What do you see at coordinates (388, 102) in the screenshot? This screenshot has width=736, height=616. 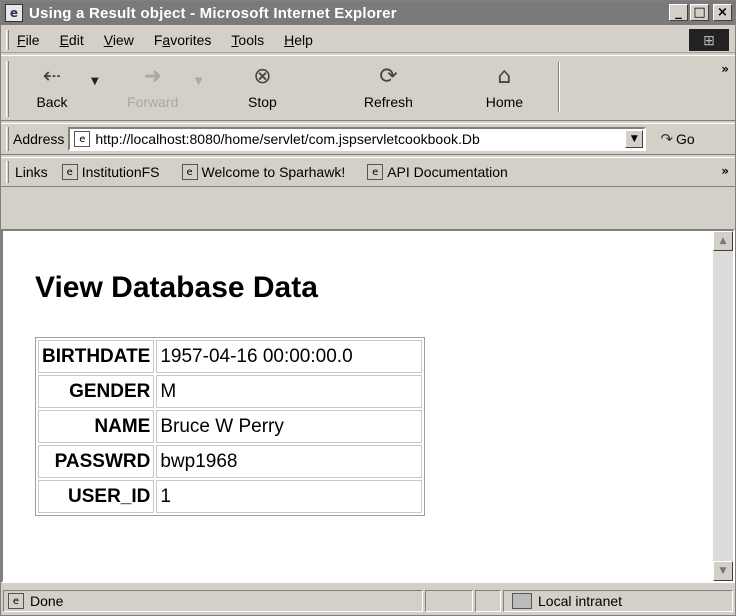 I see `refresh-label: Refresh` at bounding box center [388, 102].